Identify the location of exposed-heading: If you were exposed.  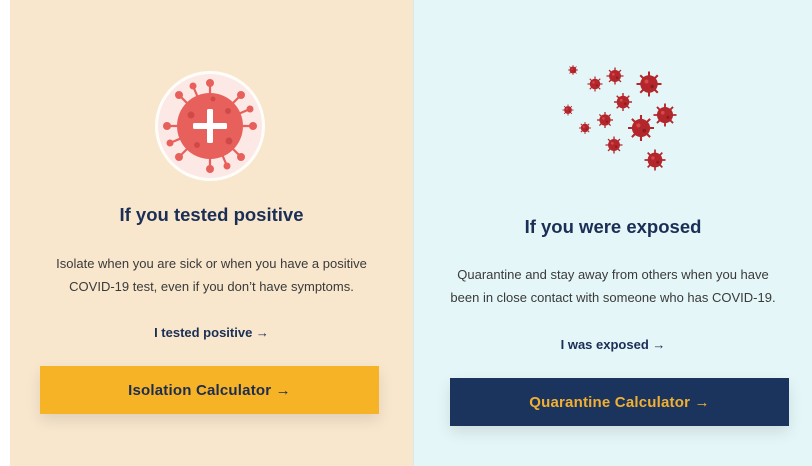
(613, 226).